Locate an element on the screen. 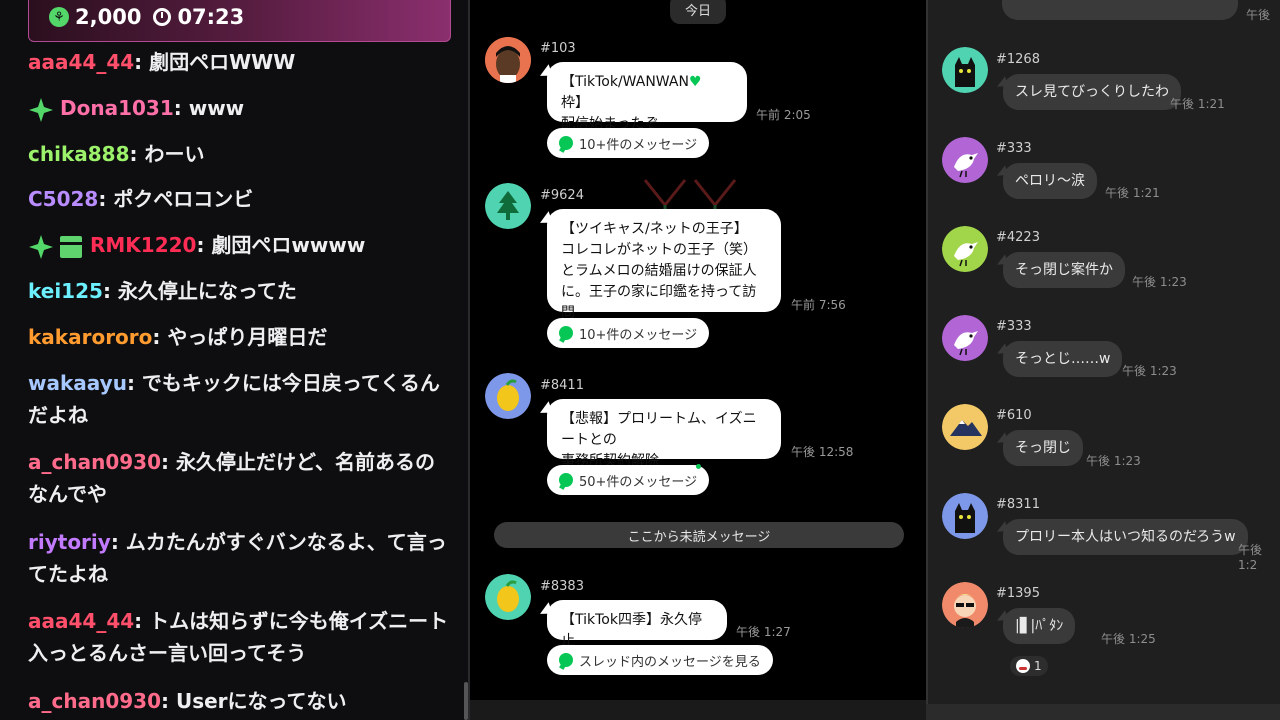  message-bubble: 【悲報】プロリートム、イズニートとの 事務所契約解除 is located at coordinates (664, 434).